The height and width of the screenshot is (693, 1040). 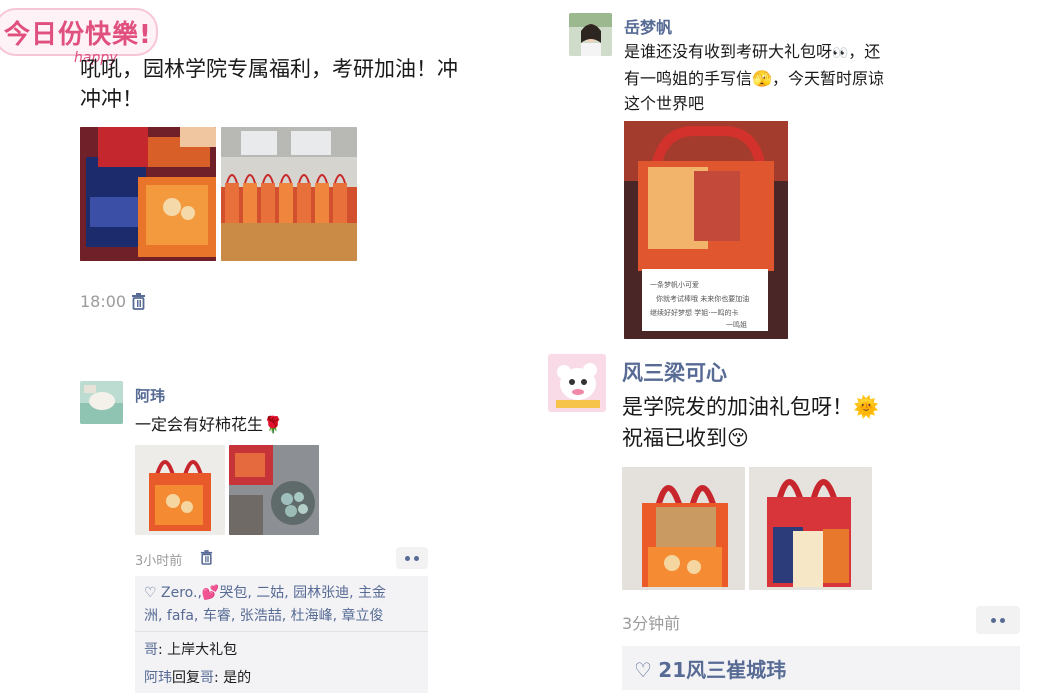 What do you see at coordinates (688, 78) in the screenshot?
I see `post3-text-line2-body: 有一鸣姐的手写信` at bounding box center [688, 78].